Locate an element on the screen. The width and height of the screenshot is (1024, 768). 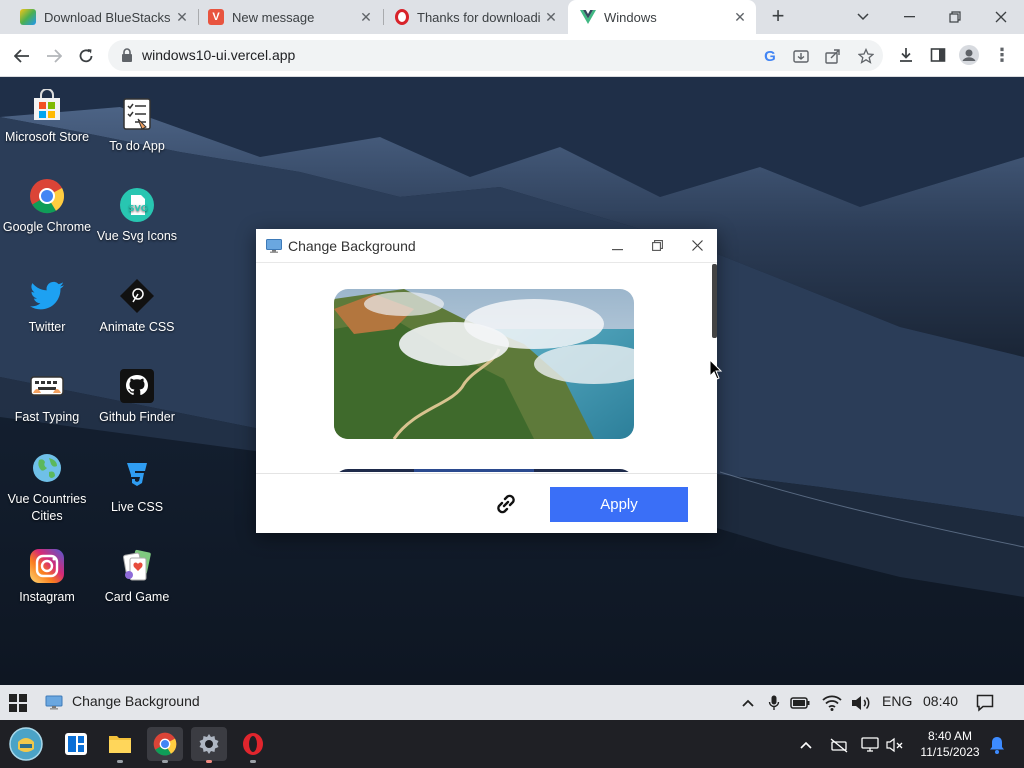
desktop-icon-vue-countries-cities: Vue Countries Cities is located at coordinates (47, 487).